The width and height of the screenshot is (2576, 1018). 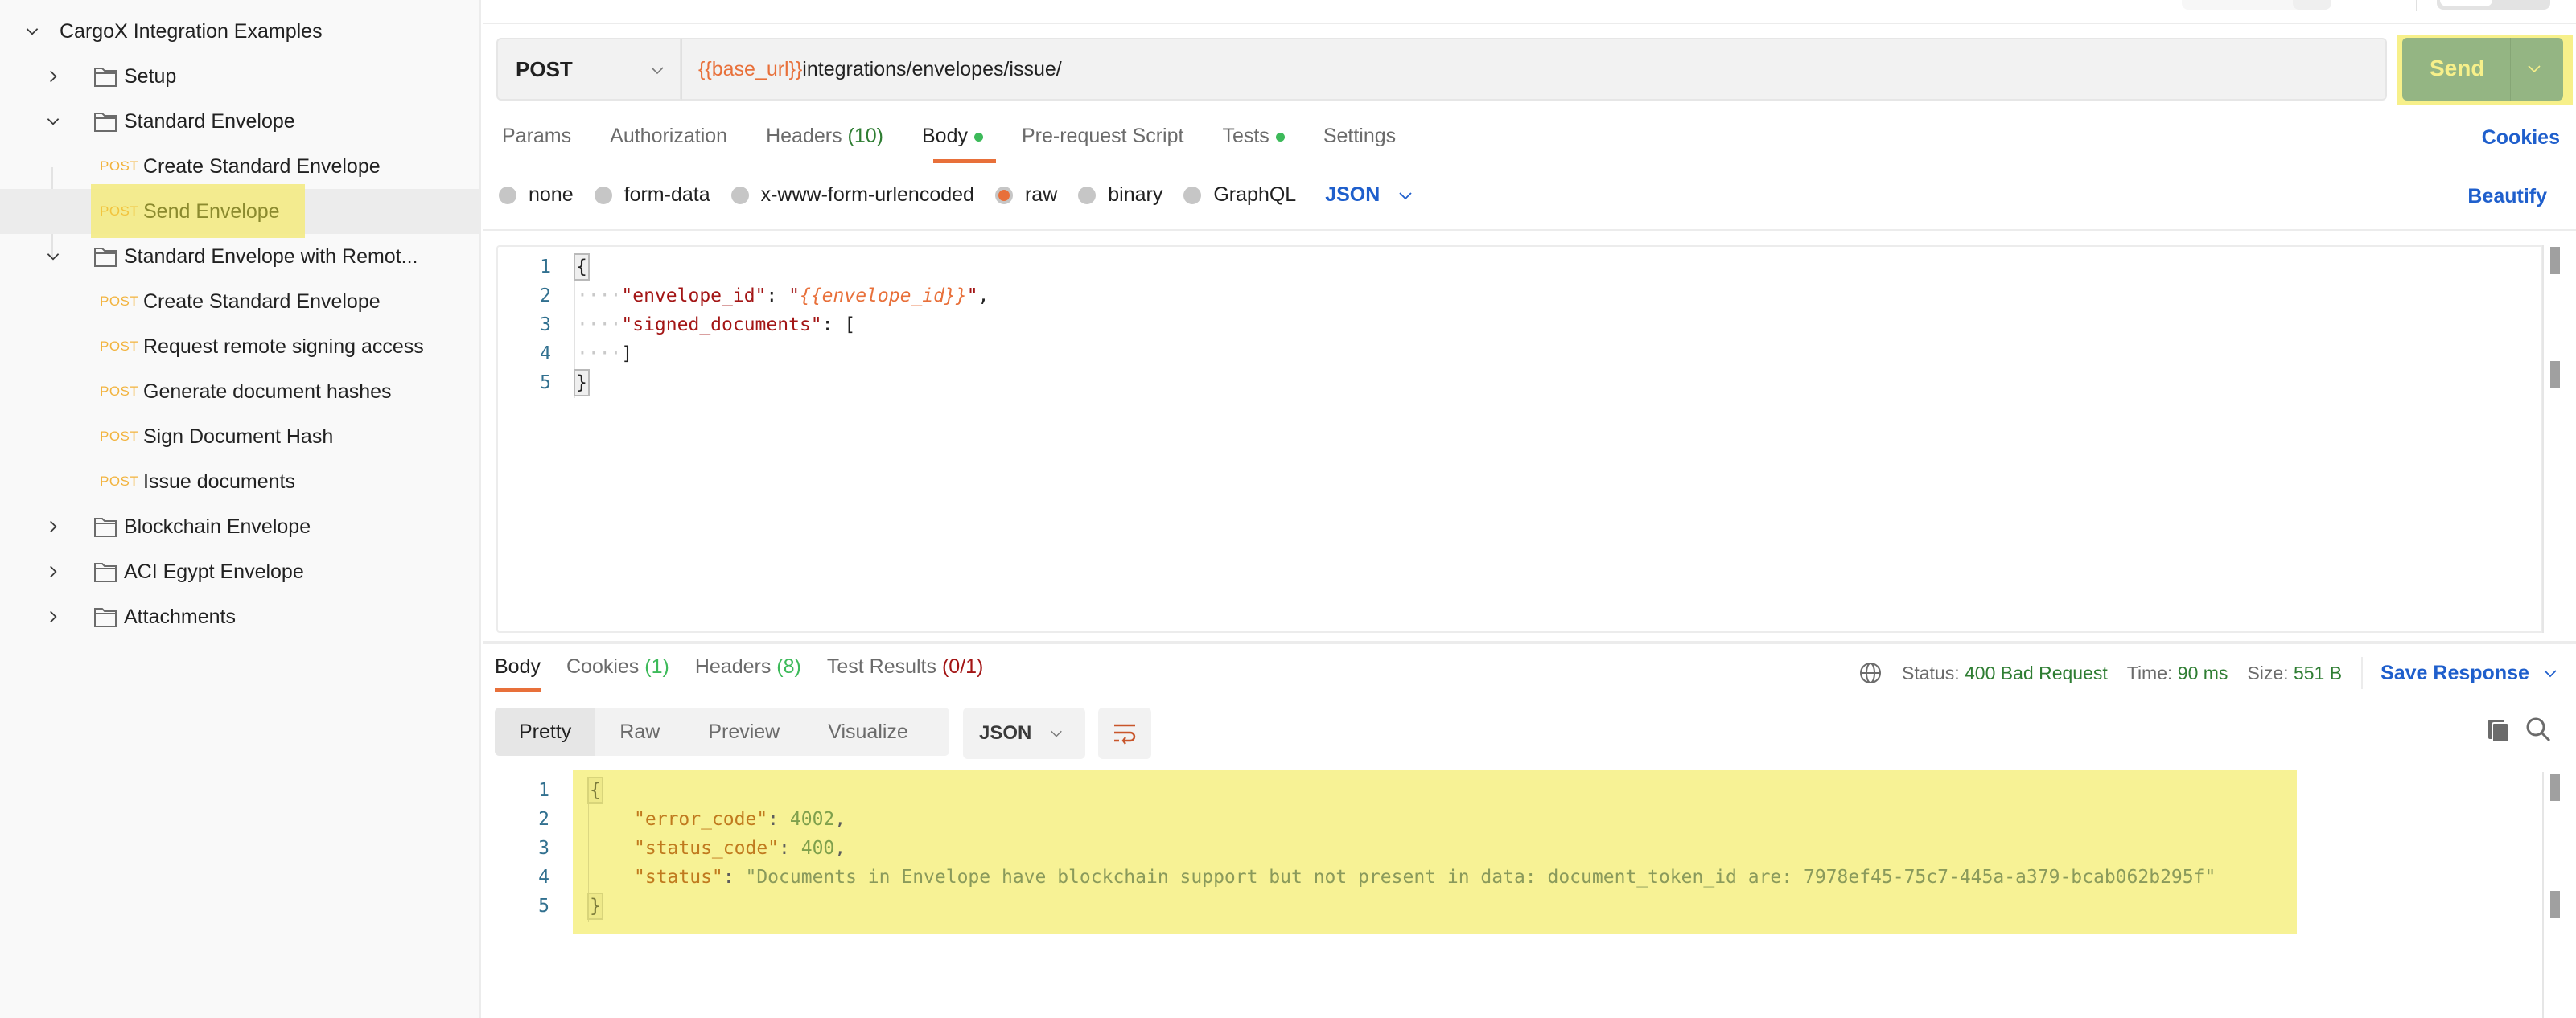 What do you see at coordinates (543, 906) in the screenshot?
I see `line-number: 5` at bounding box center [543, 906].